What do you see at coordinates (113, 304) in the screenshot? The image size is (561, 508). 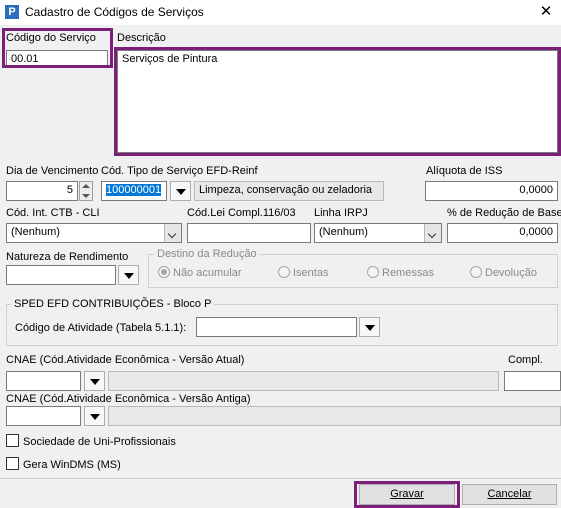 I see `sped-title: SPED EFD CONTRIBUIÇÕES - Bloco P` at bounding box center [113, 304].